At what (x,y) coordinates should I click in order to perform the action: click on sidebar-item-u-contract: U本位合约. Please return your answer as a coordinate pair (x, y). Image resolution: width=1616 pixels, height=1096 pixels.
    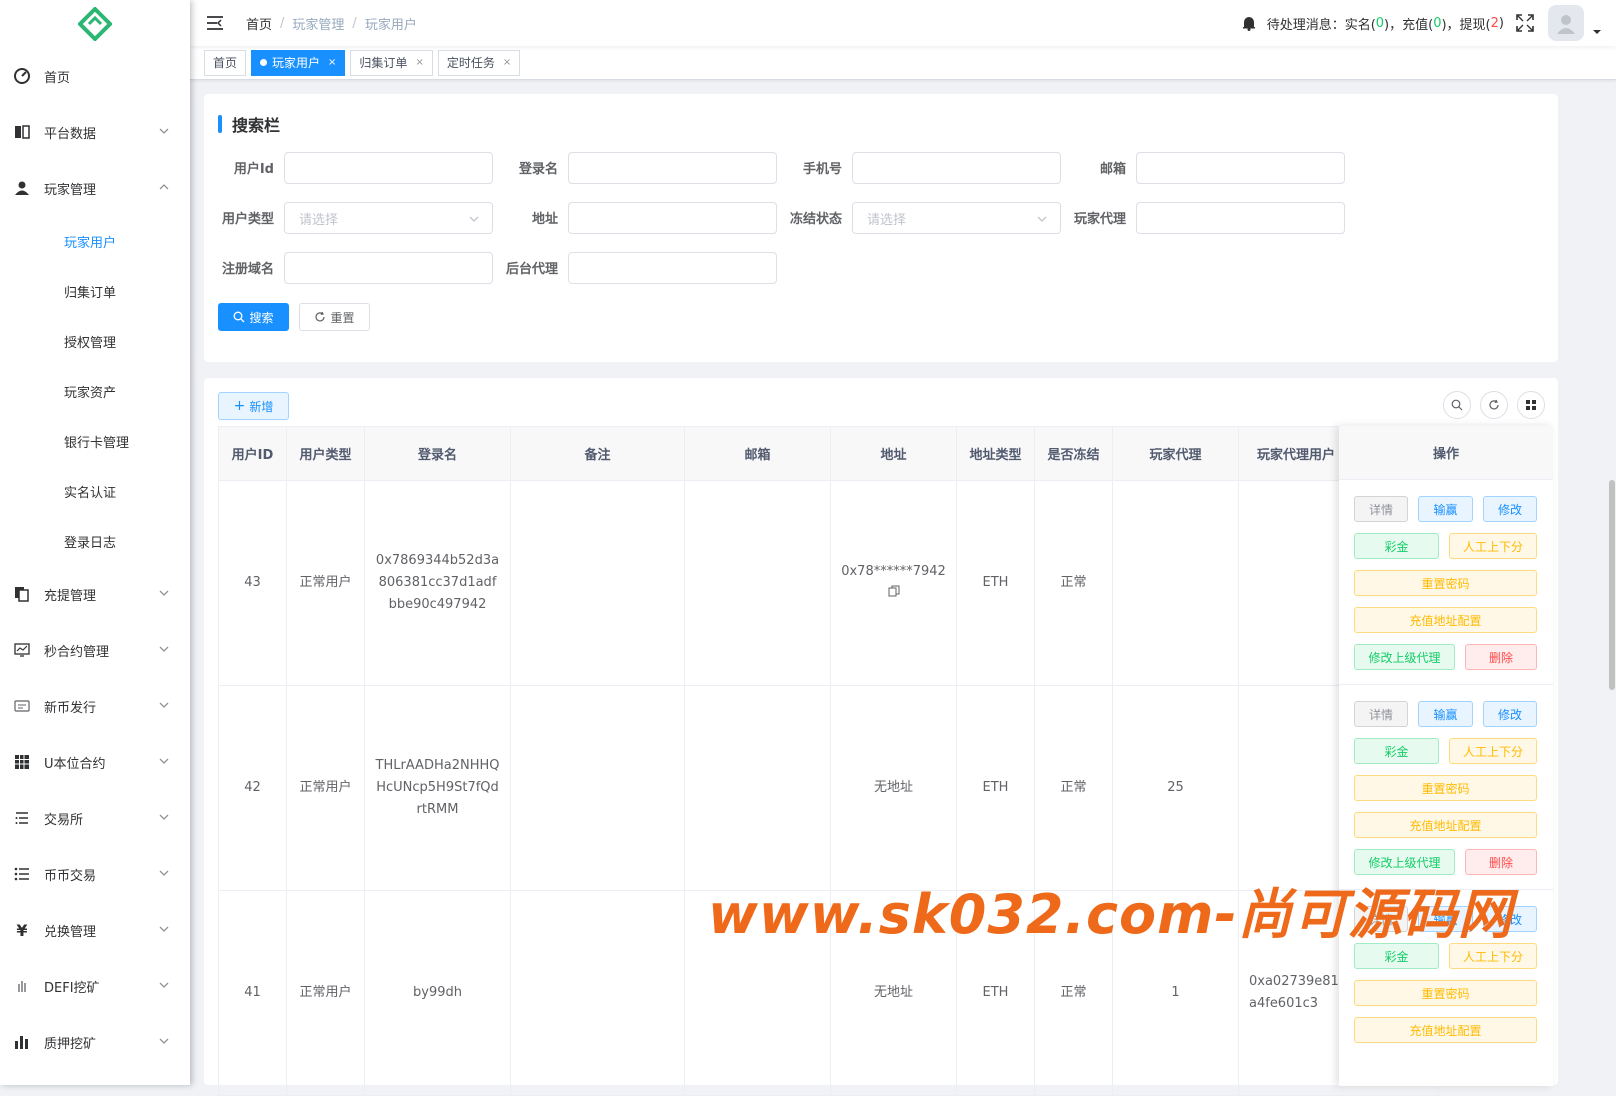
    Looking at the image, I should click on (95, 762).